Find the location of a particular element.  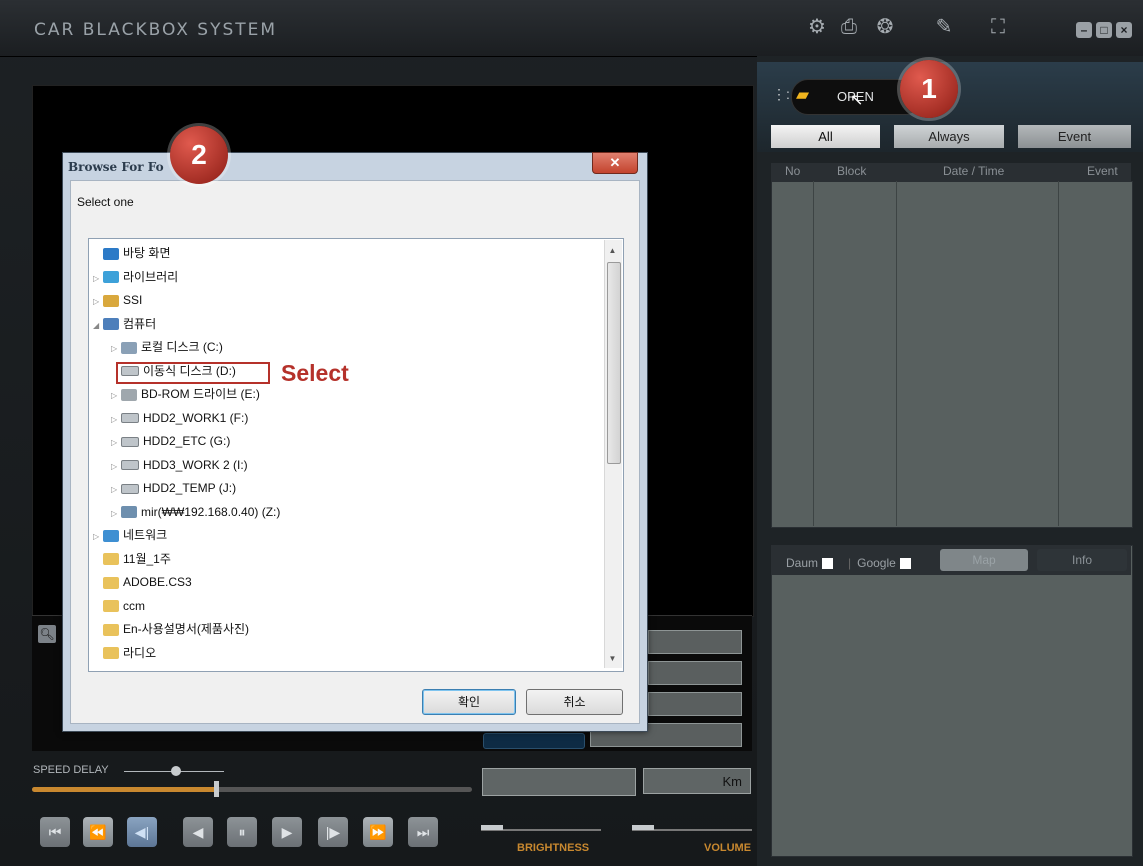

ok-button: 확인 is located at coordinates (469, 702).